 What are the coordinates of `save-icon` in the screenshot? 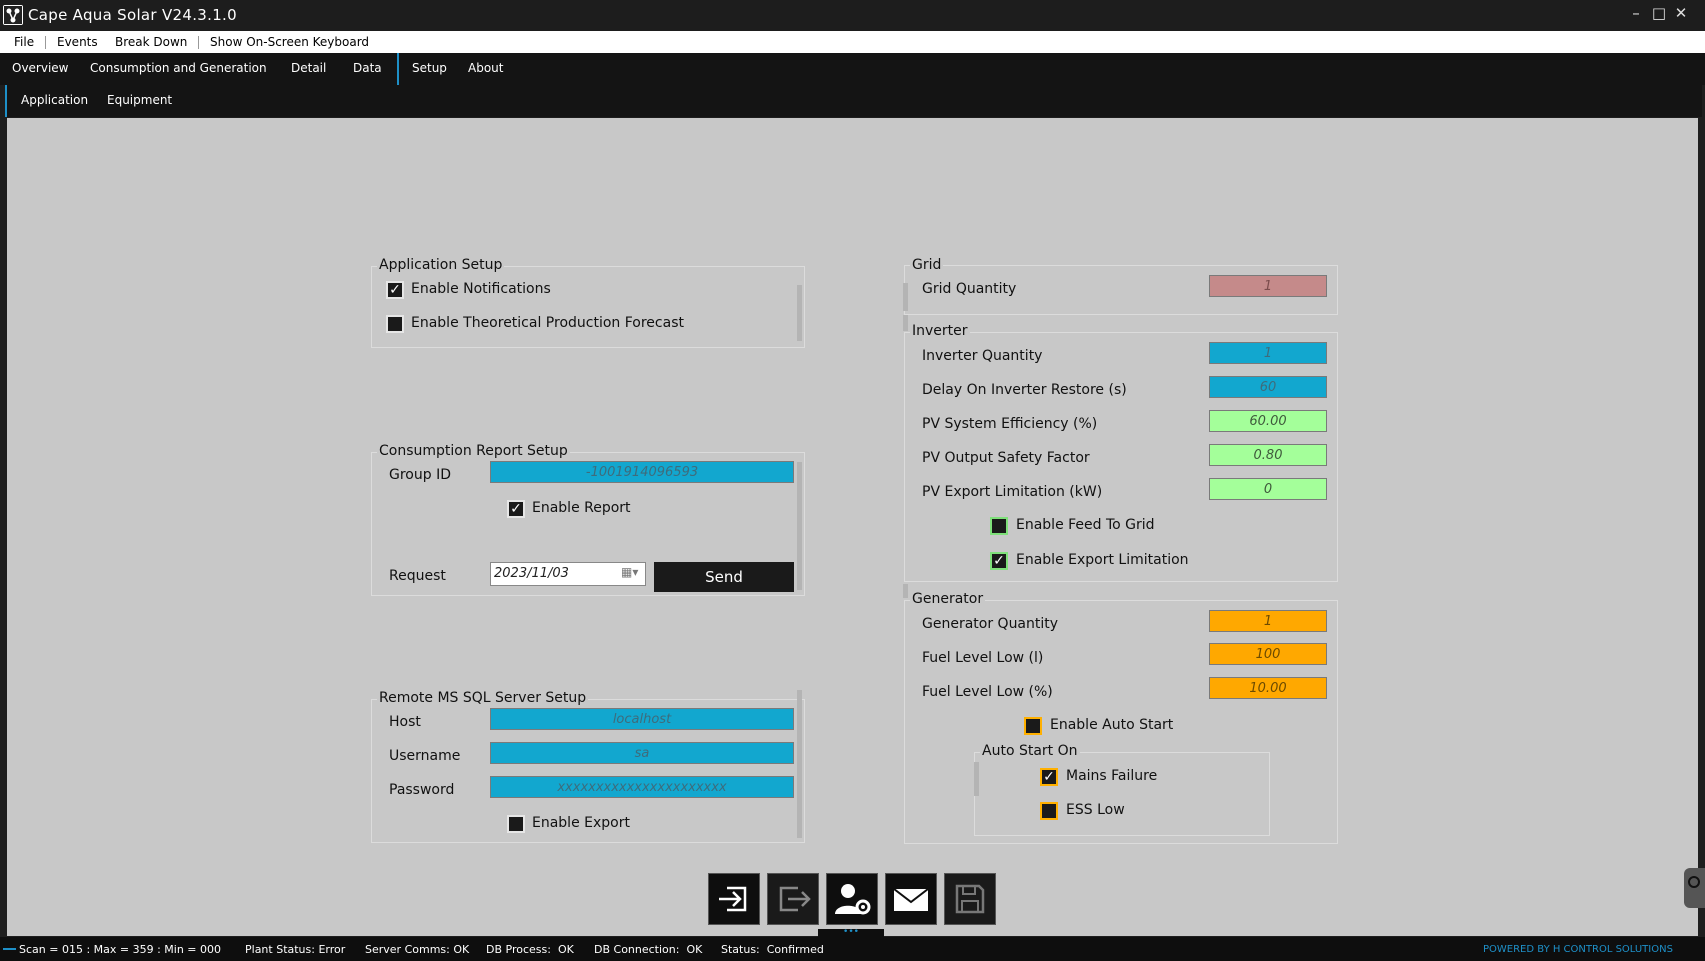 It's located at (970, 899).